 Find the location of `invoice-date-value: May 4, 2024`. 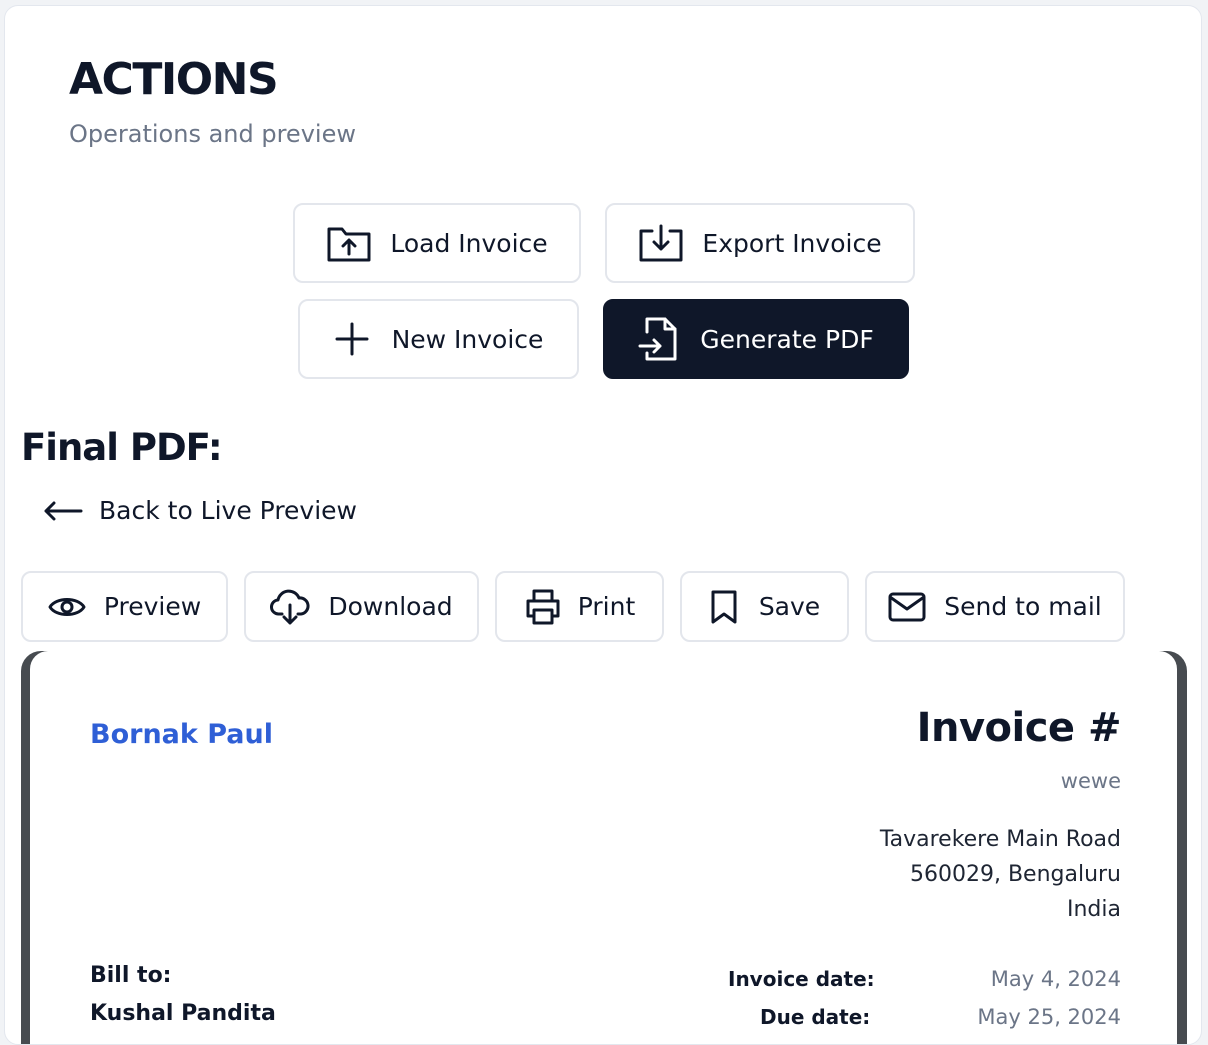

invoice-date-value: May 4, 2024 is located at coordinates (1055, 979).